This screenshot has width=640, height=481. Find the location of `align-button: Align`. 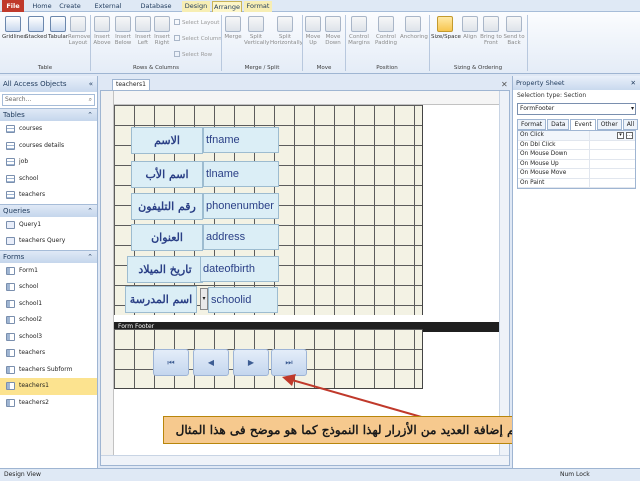

align-button: Align is located at coordinates (470, 28).